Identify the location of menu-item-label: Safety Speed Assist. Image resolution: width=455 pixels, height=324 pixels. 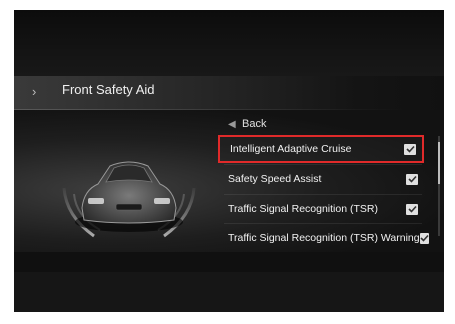
(275, 179).